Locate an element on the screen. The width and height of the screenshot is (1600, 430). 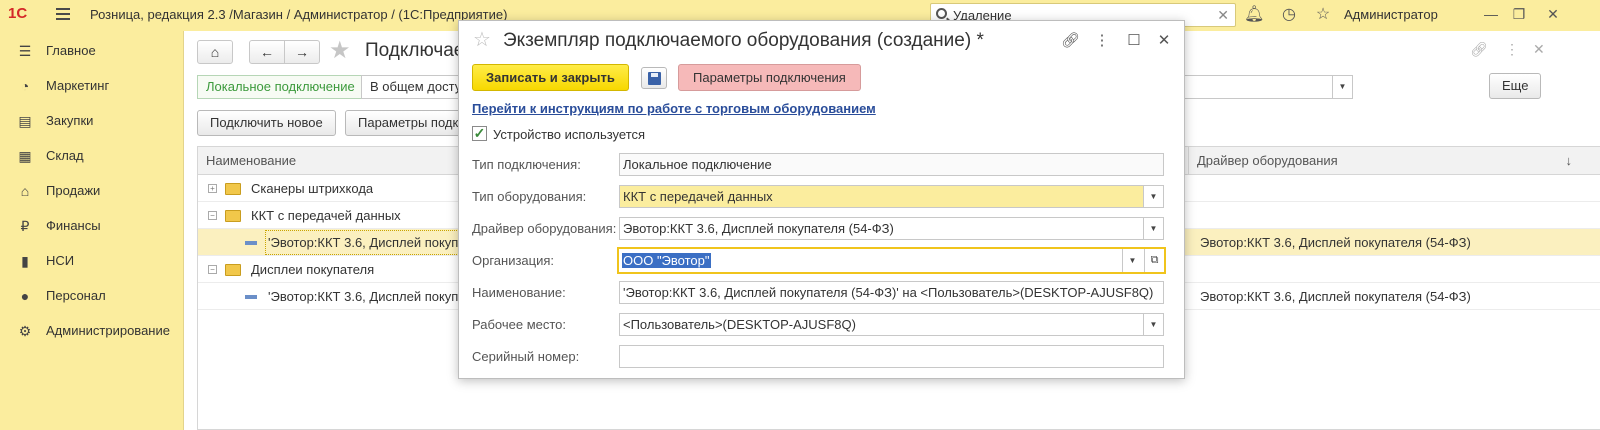
row-name: Дисплеи покупателя is located at coordinates (313, 269).